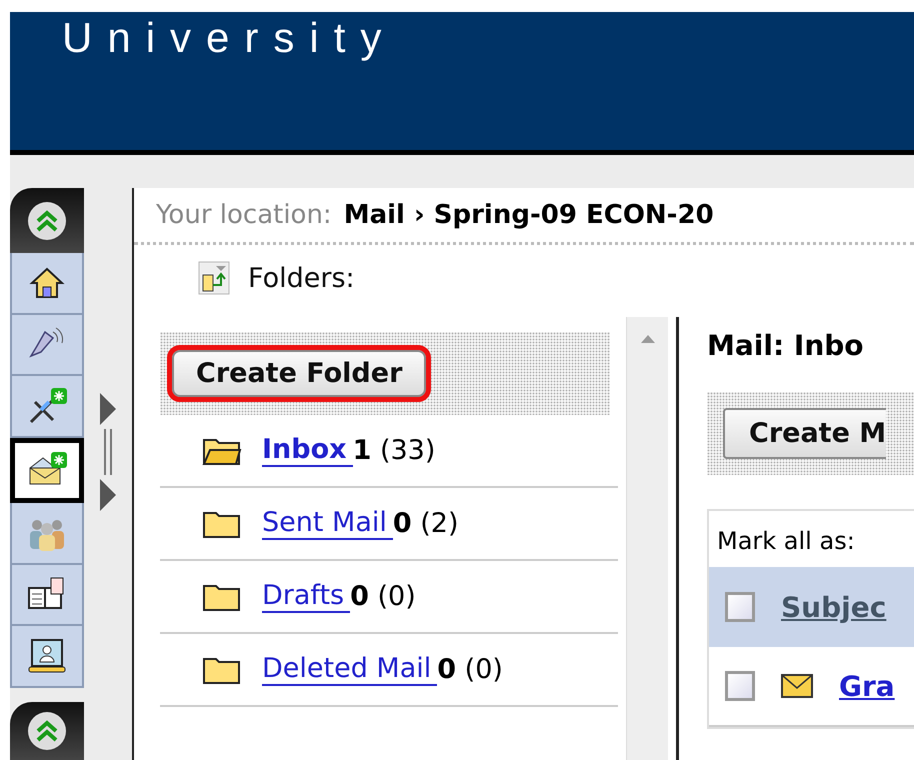  Describe the element at coordinates (529, 215) in the screenshot. I see `breadcrumb-path: Mail › Spring-09 ECON-20` at that location.